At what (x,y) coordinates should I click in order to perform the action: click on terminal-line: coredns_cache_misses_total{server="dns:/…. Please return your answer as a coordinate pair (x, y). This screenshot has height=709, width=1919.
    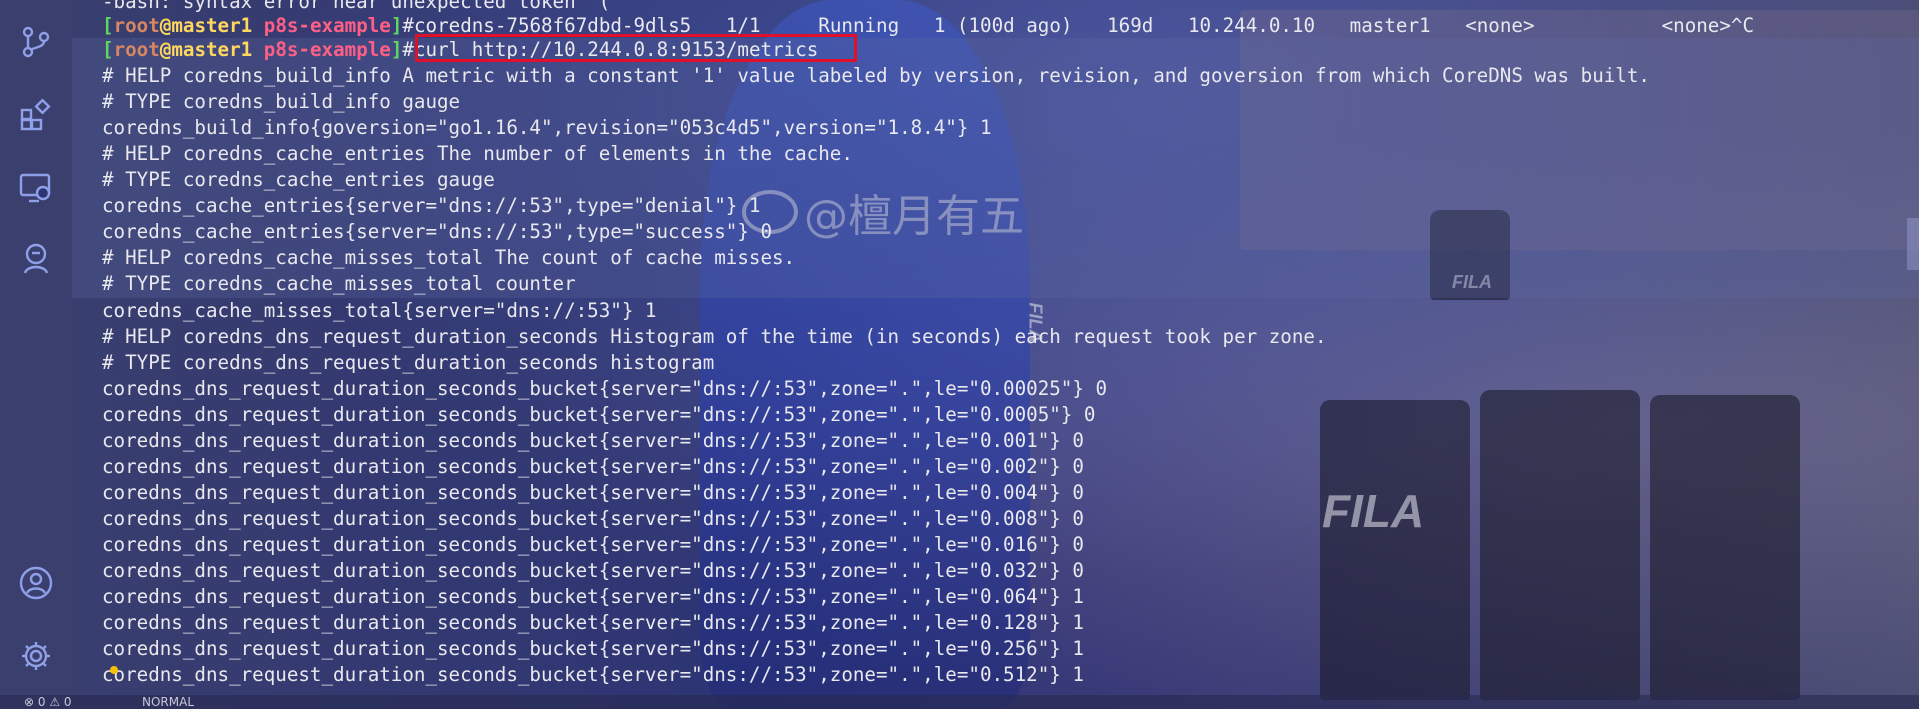
    Looking at the image, I should click on (379, 310).